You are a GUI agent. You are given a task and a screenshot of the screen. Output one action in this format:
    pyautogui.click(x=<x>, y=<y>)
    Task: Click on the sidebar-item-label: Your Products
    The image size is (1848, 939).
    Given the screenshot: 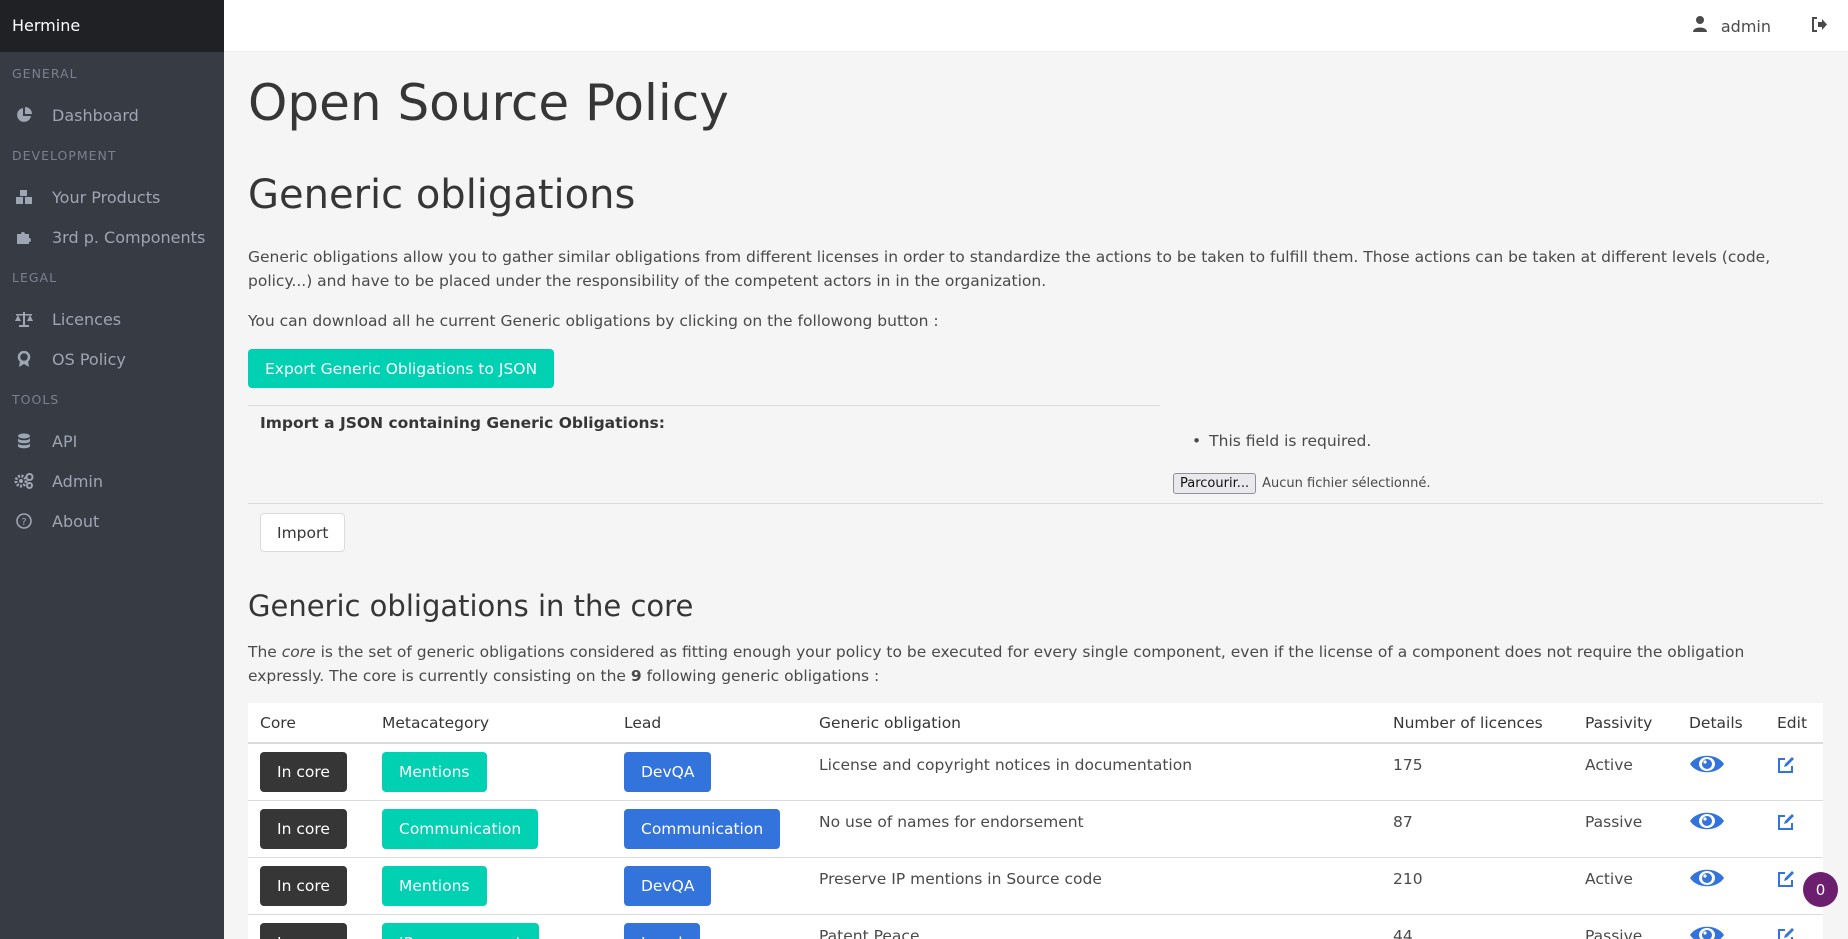 What is the action you would take?
    pyautogui.click(x=106, y=197)
    